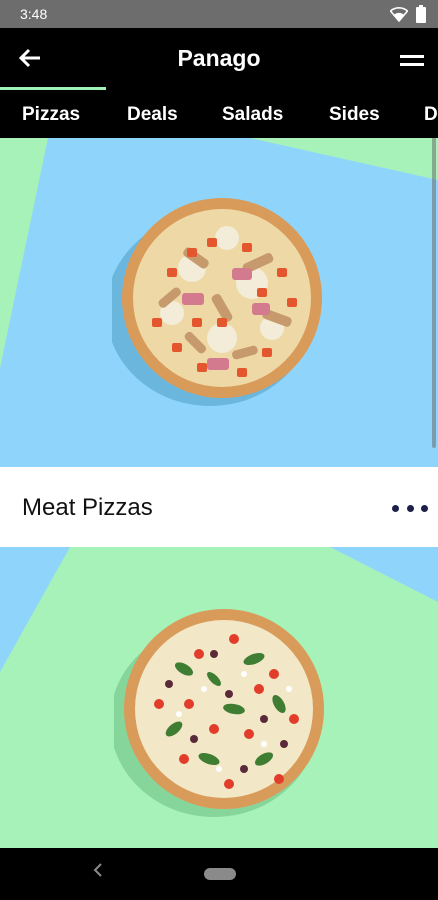  I want to click on more-options-button, so click(410, 508).